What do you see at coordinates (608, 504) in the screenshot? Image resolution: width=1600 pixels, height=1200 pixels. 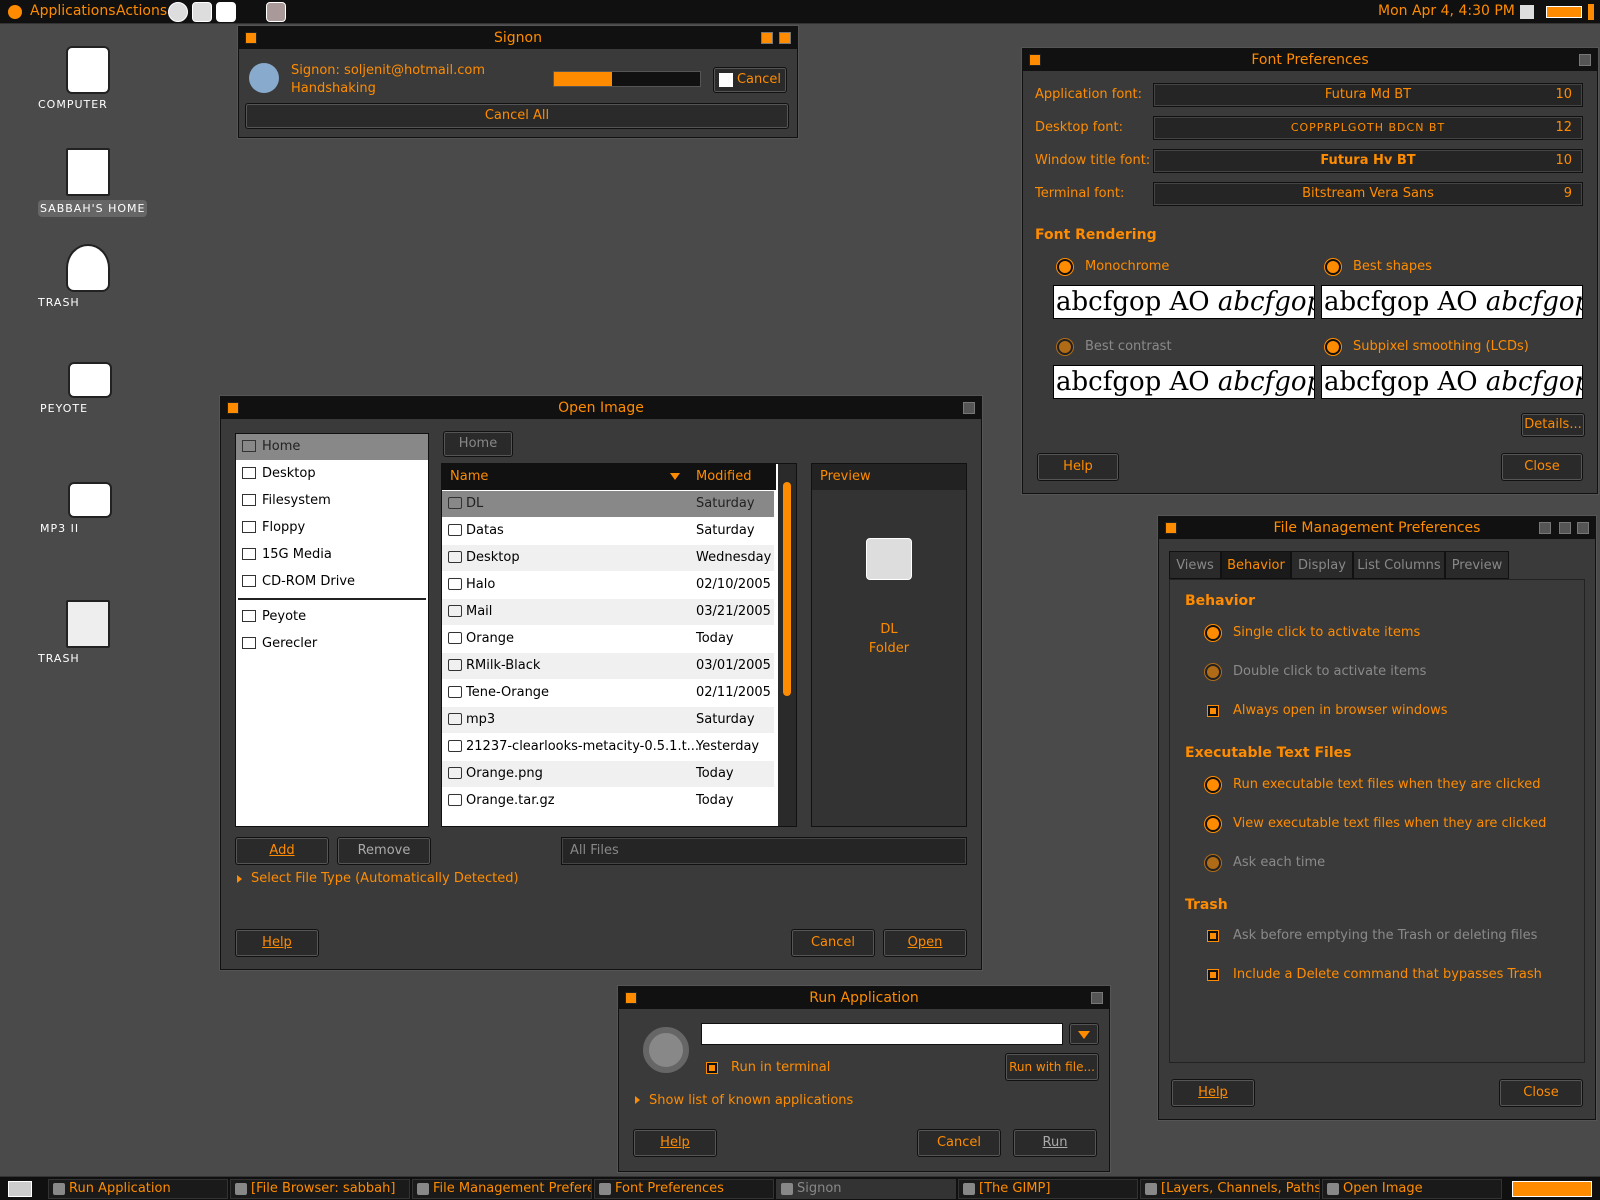 I see `file-row: DL Saturday` at bounding box center [608, 504].